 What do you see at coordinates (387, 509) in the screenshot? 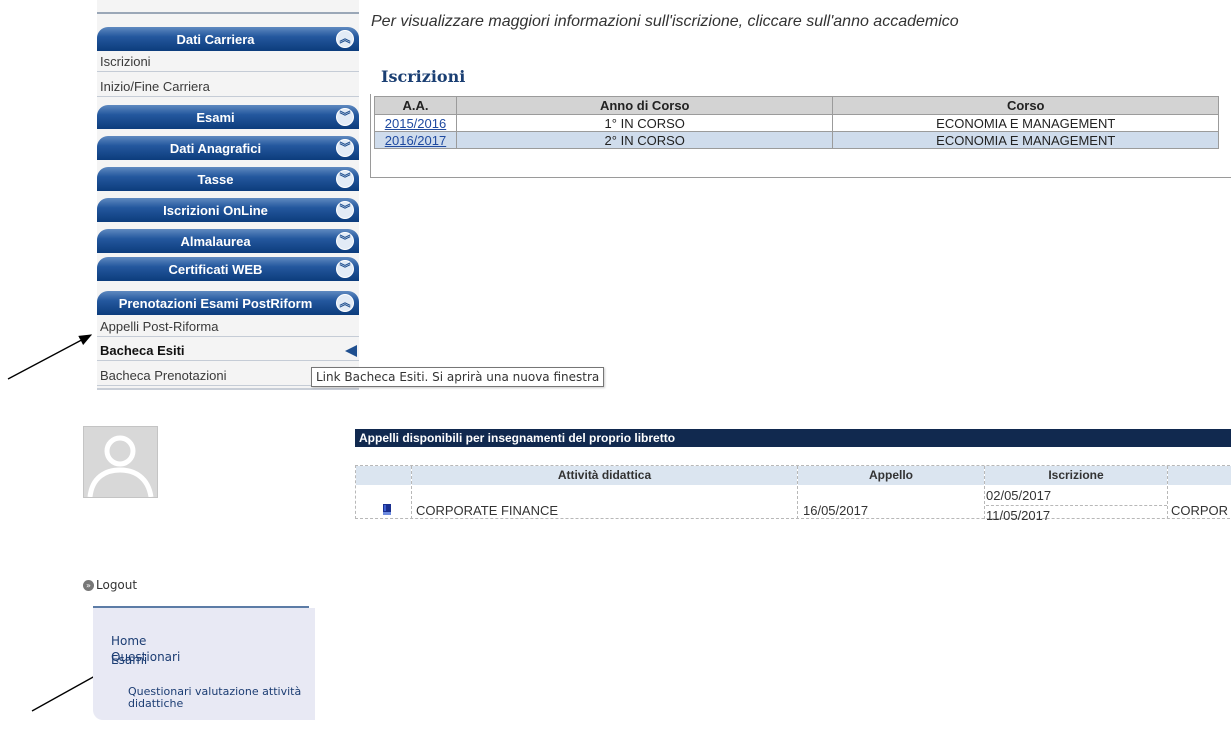
I see `book-icon` at bounding box center [387, 509].